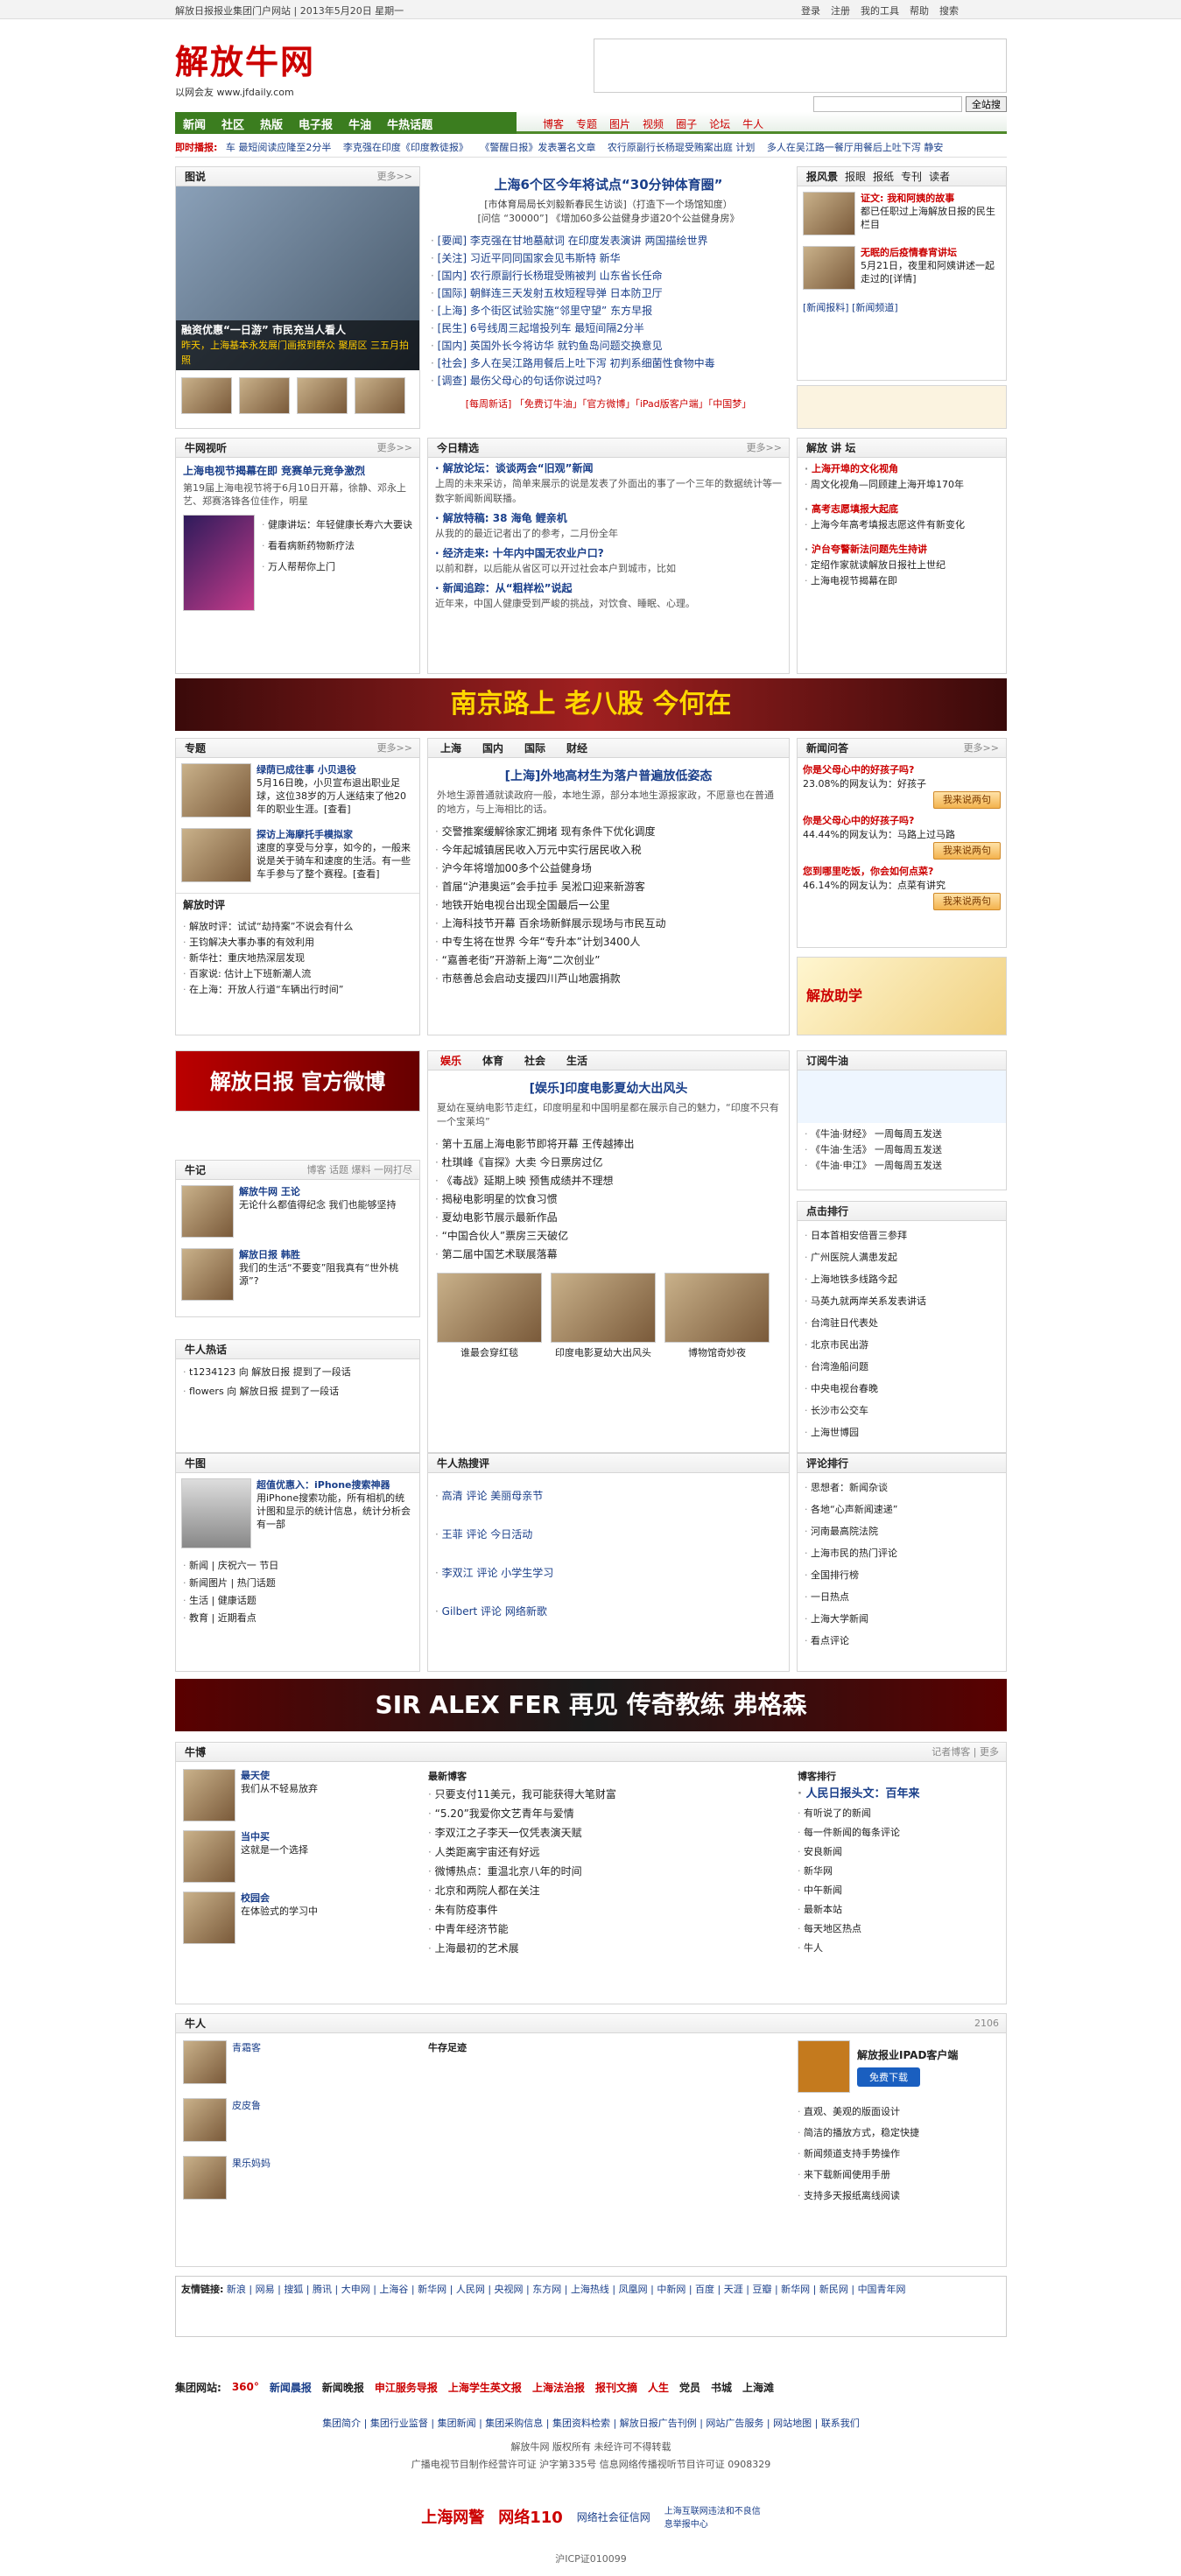 This screenshot has height=2576, width=1181. Describe the element at coordinates (834, 2289) in the screenshot. I see `friend-link: 新民网` at that location.